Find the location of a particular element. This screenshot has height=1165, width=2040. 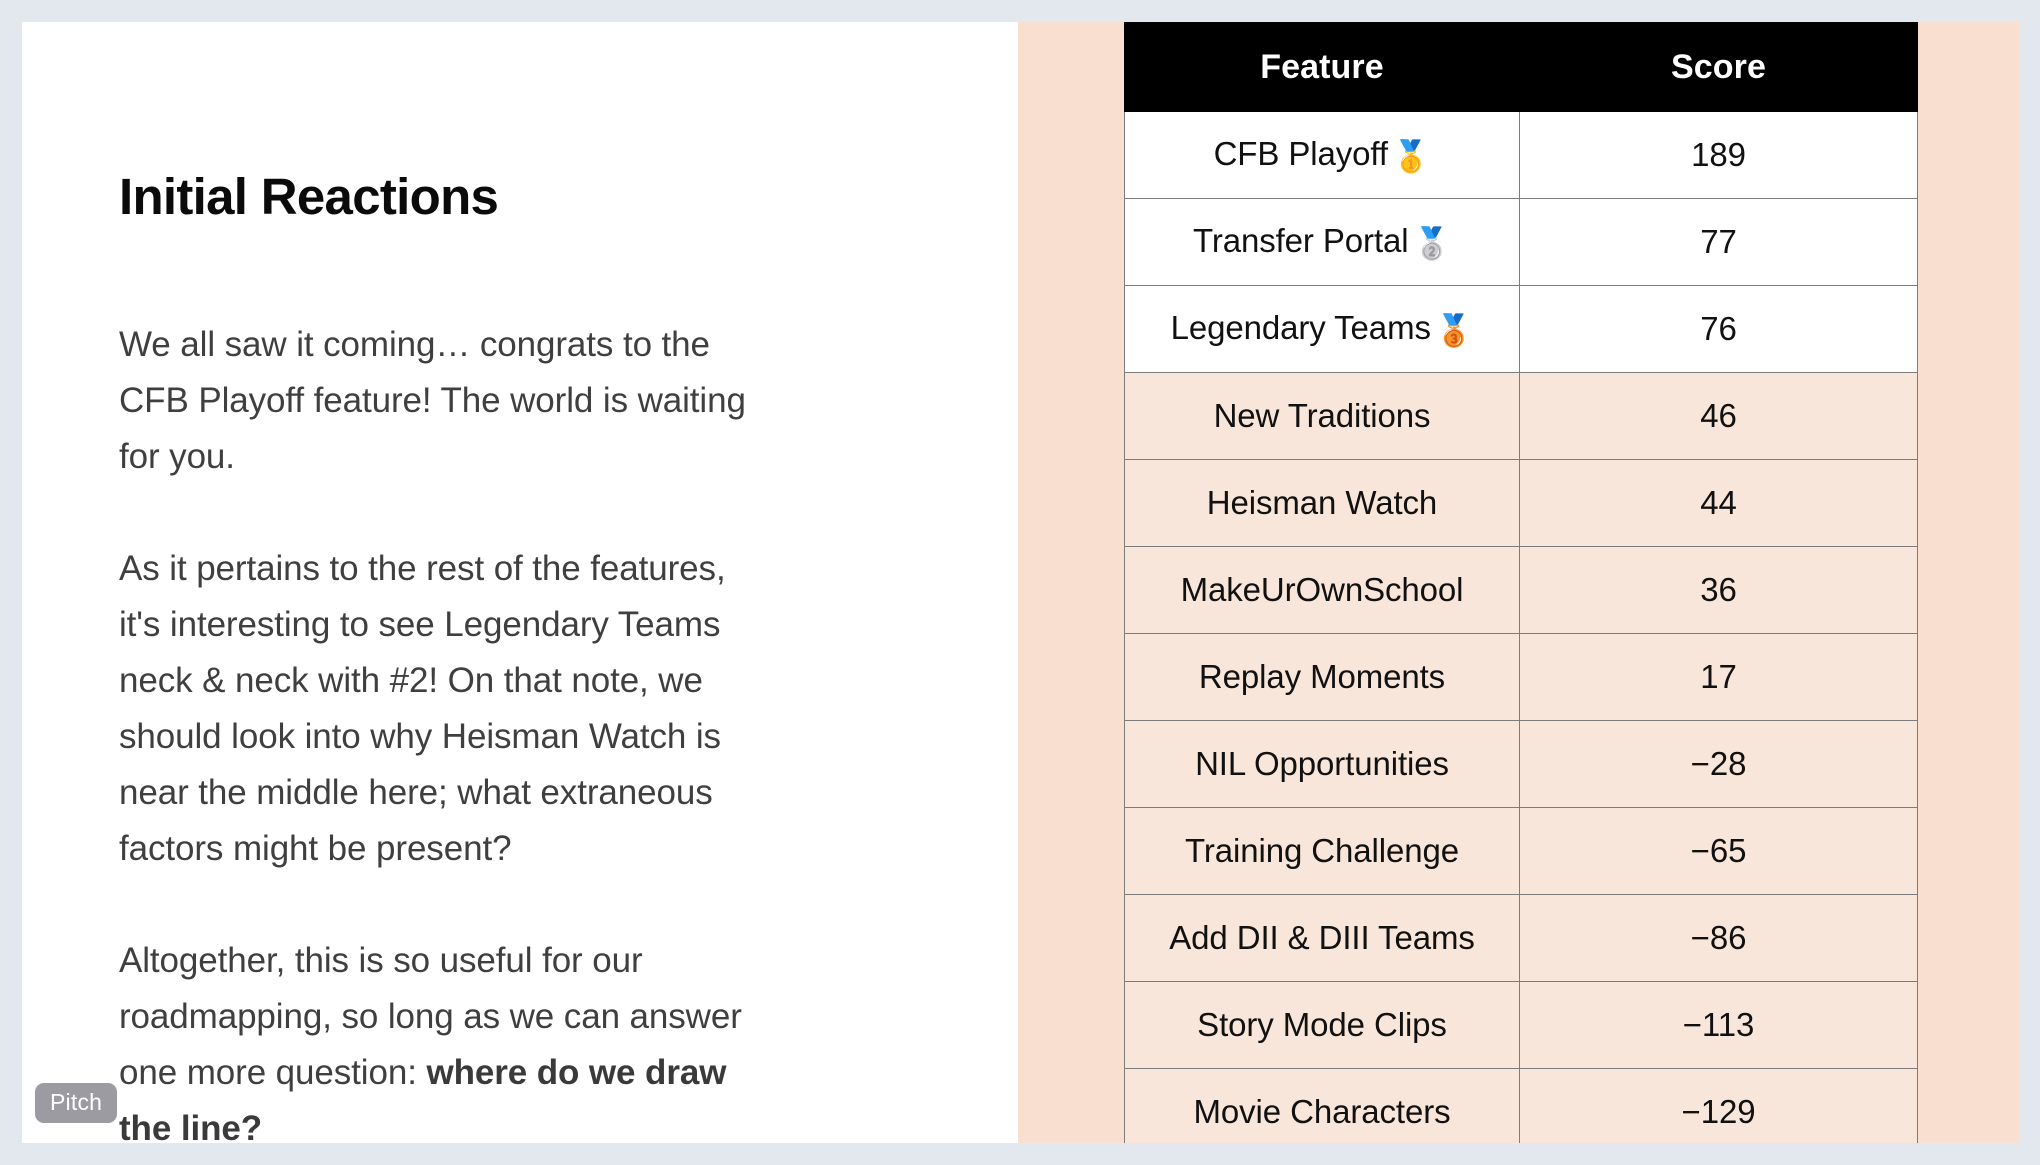

feature-label: Replay Moments is located at coordinates (1322, 676).